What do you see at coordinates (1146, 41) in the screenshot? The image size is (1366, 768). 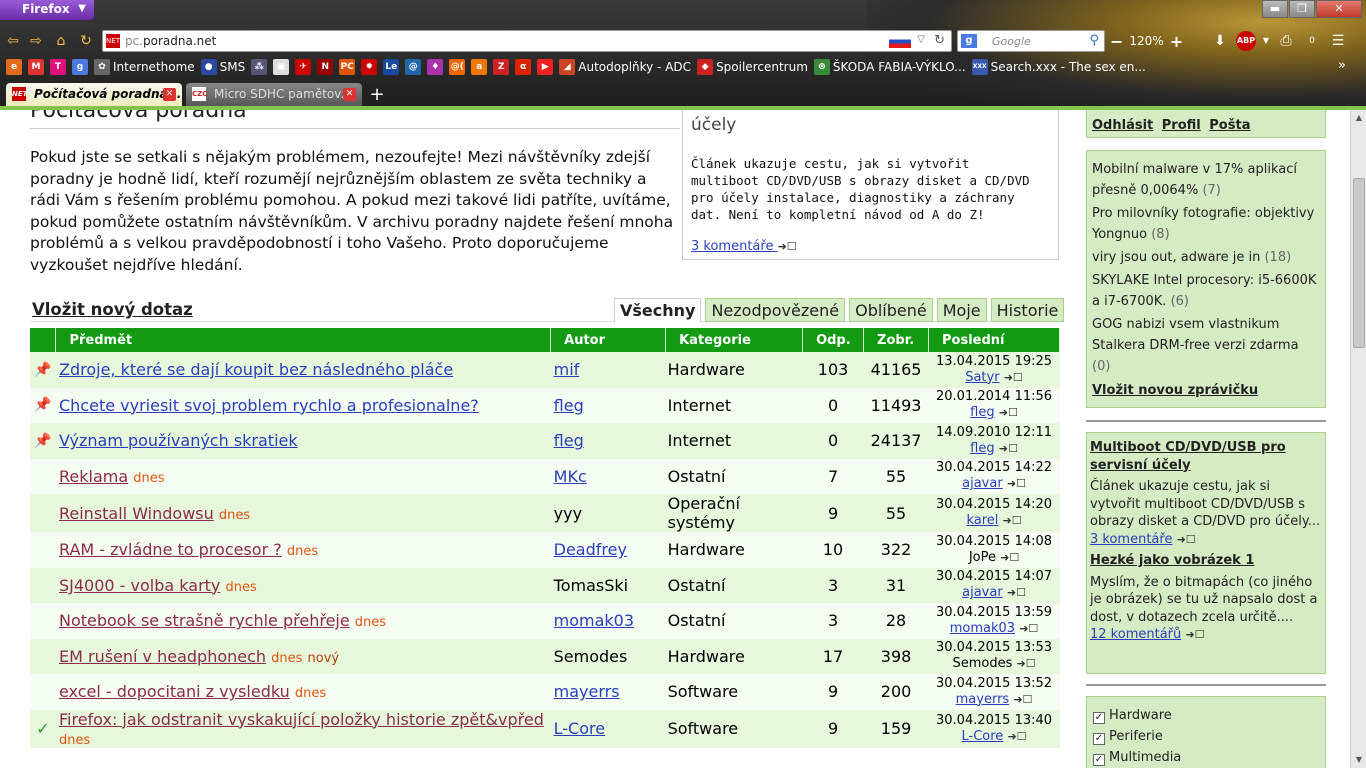 I see `zoom-level: 120%` at bounding box center [1146, 41].